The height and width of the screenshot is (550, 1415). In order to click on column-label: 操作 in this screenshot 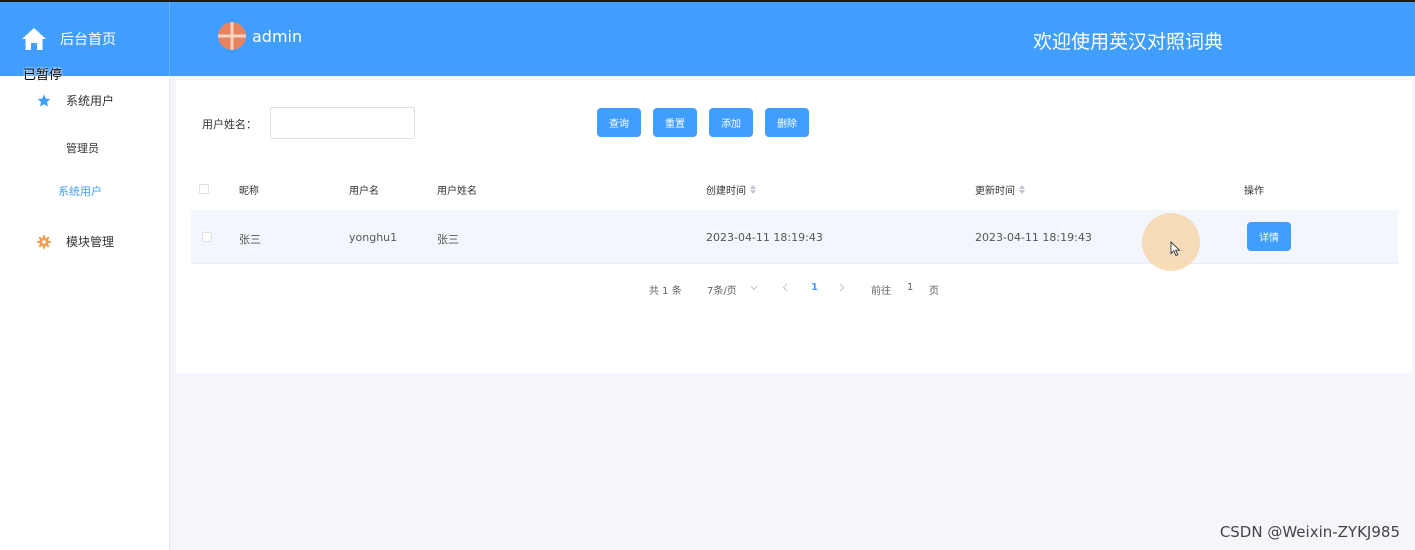, I will do `click(1254, 191)`.